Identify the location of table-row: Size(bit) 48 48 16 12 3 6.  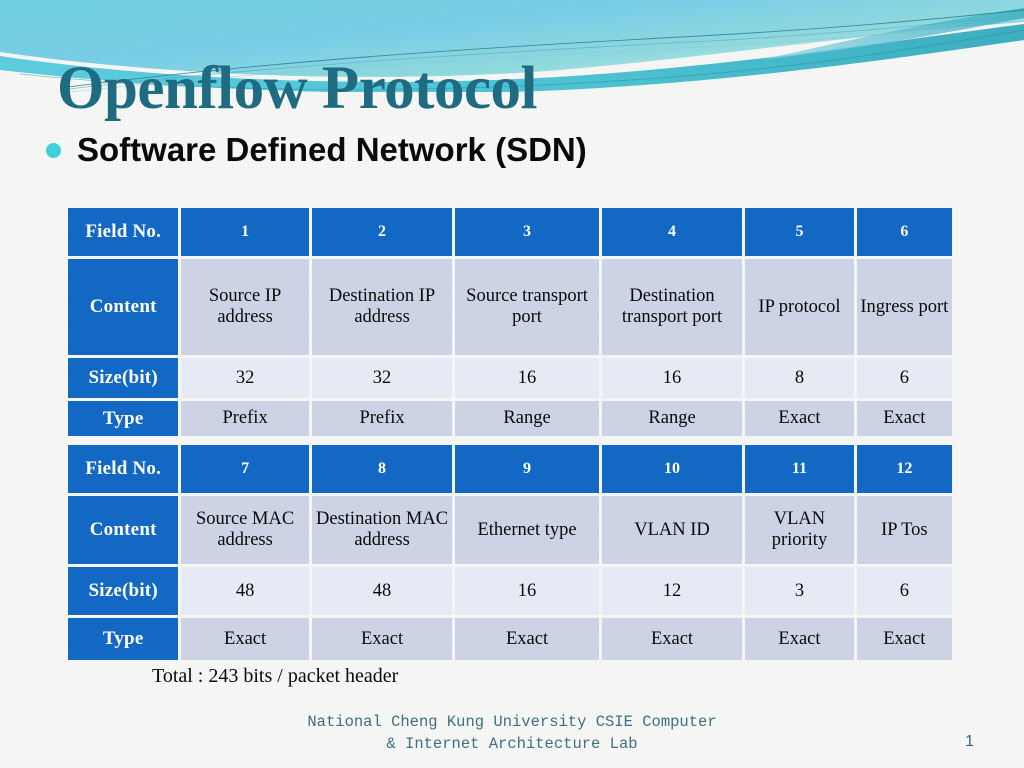
(510, 591).